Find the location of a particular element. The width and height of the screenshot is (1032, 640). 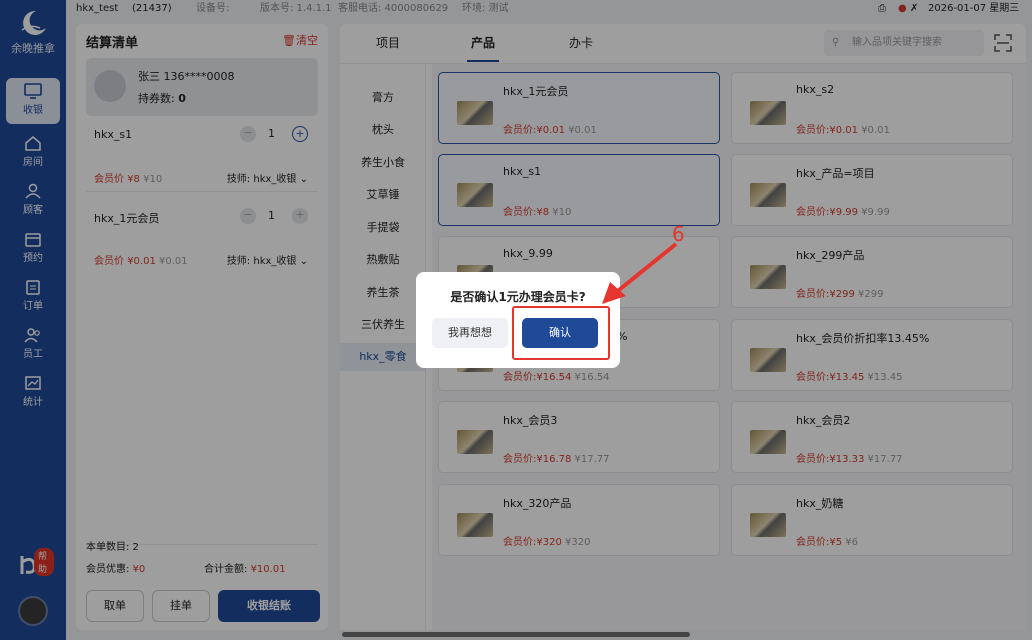

dialog-question: 是否确认1元办理会员卡? is located at coordinates (518, 297).